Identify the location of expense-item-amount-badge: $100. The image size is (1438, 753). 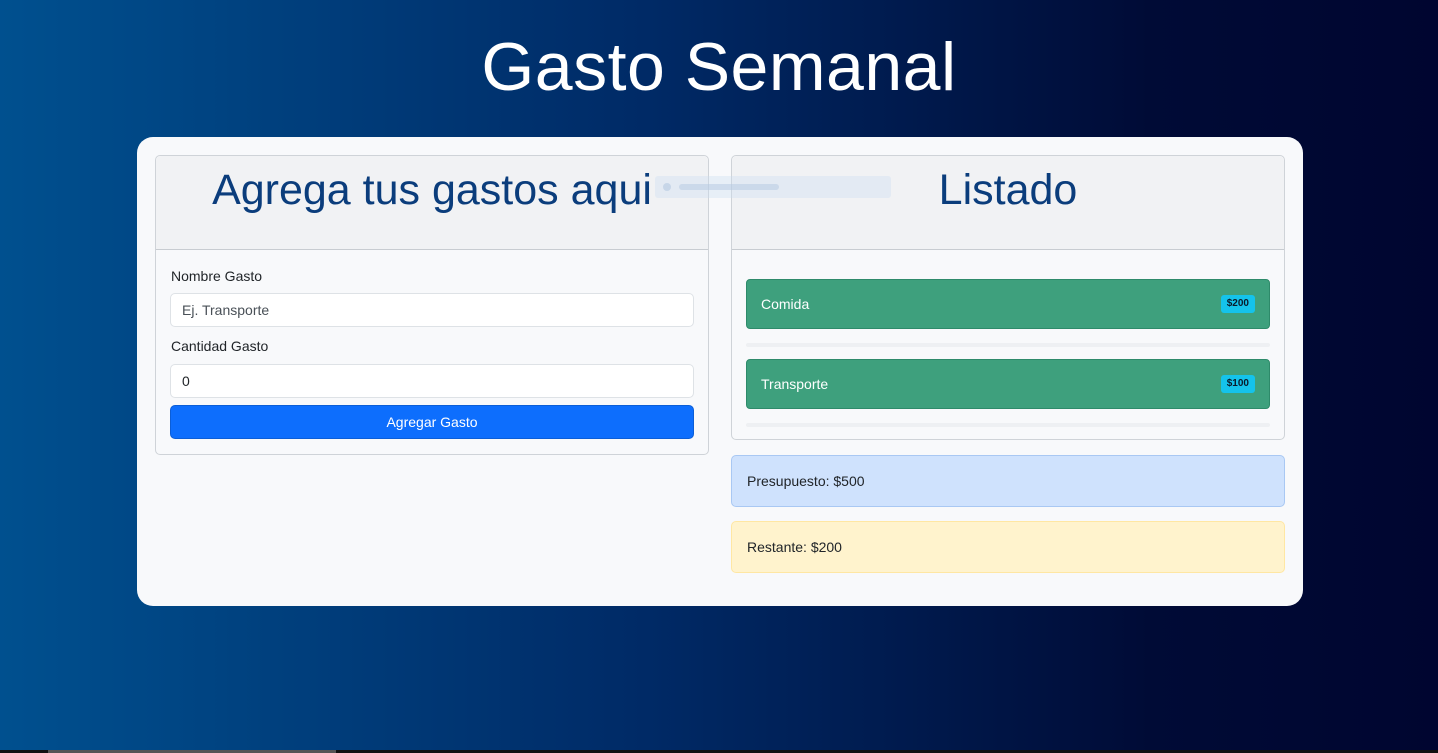
(1237, 384).